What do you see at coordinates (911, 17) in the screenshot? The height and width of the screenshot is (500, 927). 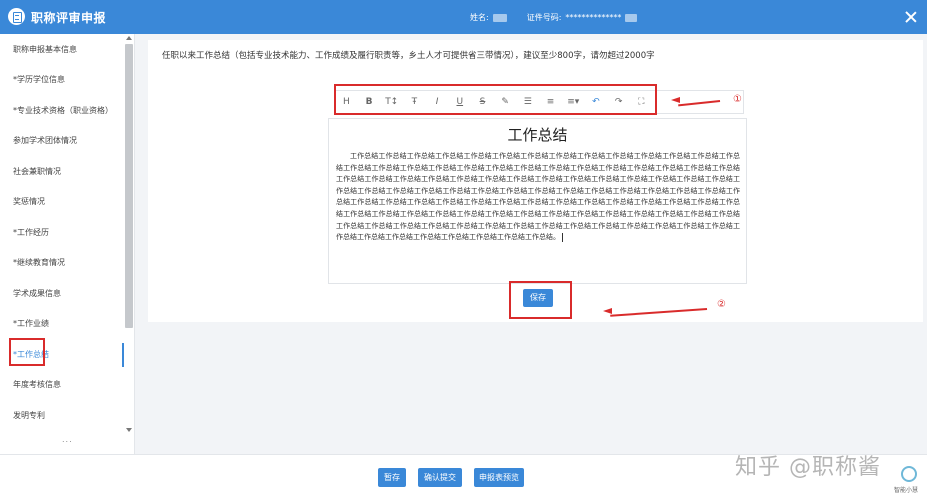 I see `close-button` at bounding box center [911, 17].